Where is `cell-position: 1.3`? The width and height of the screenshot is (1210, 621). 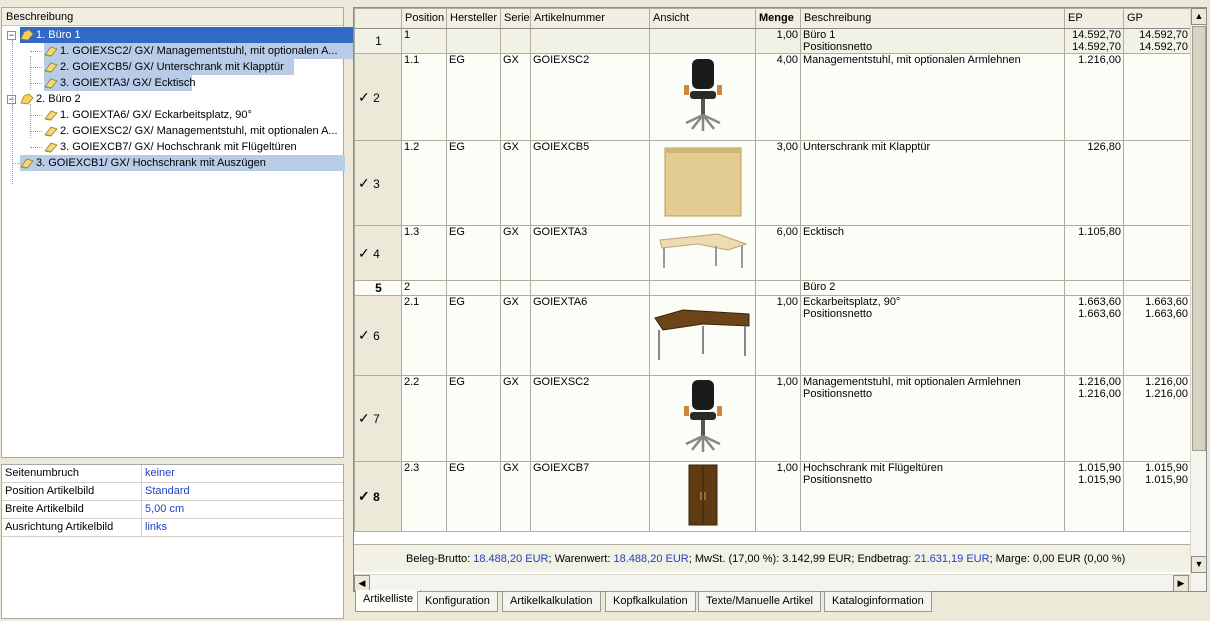 cell-position: 1.3 is located at coordinates (424, 253).